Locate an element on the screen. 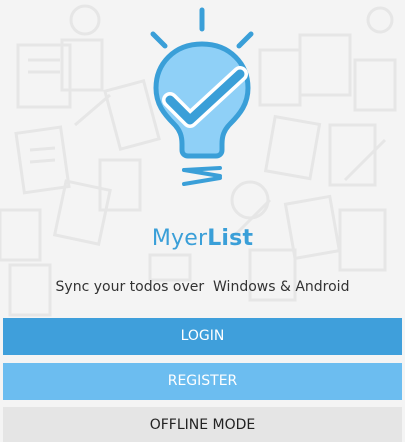 Image resolution: width=405 pixels, height=442 pixels. app-title: MyerList is located at coordinates (202, 238).